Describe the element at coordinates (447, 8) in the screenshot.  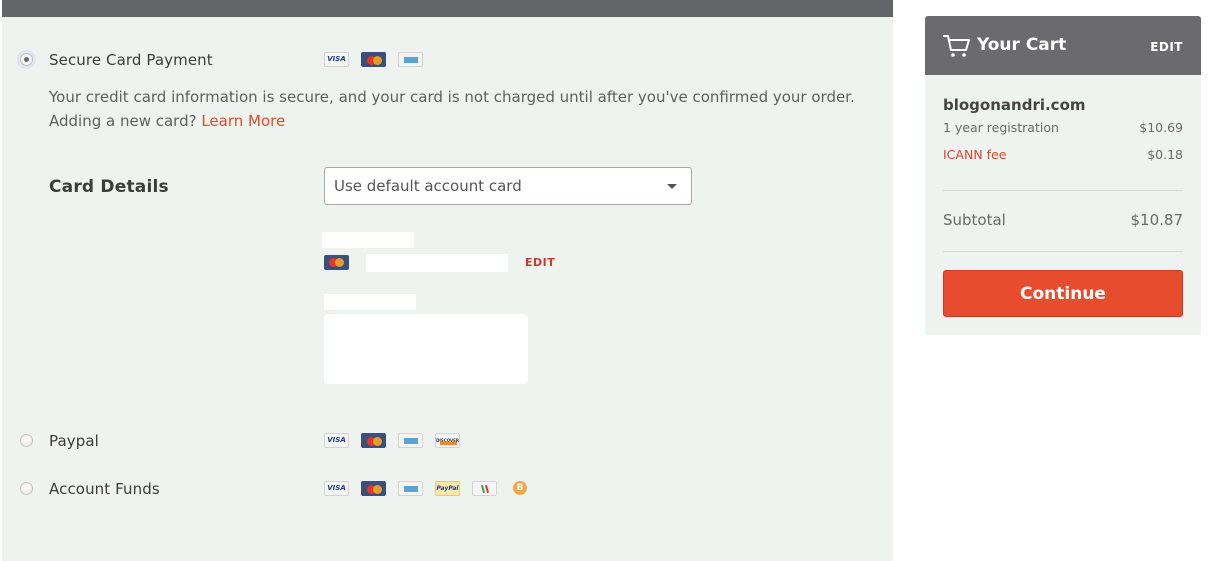
I see `top-bar` at that location.